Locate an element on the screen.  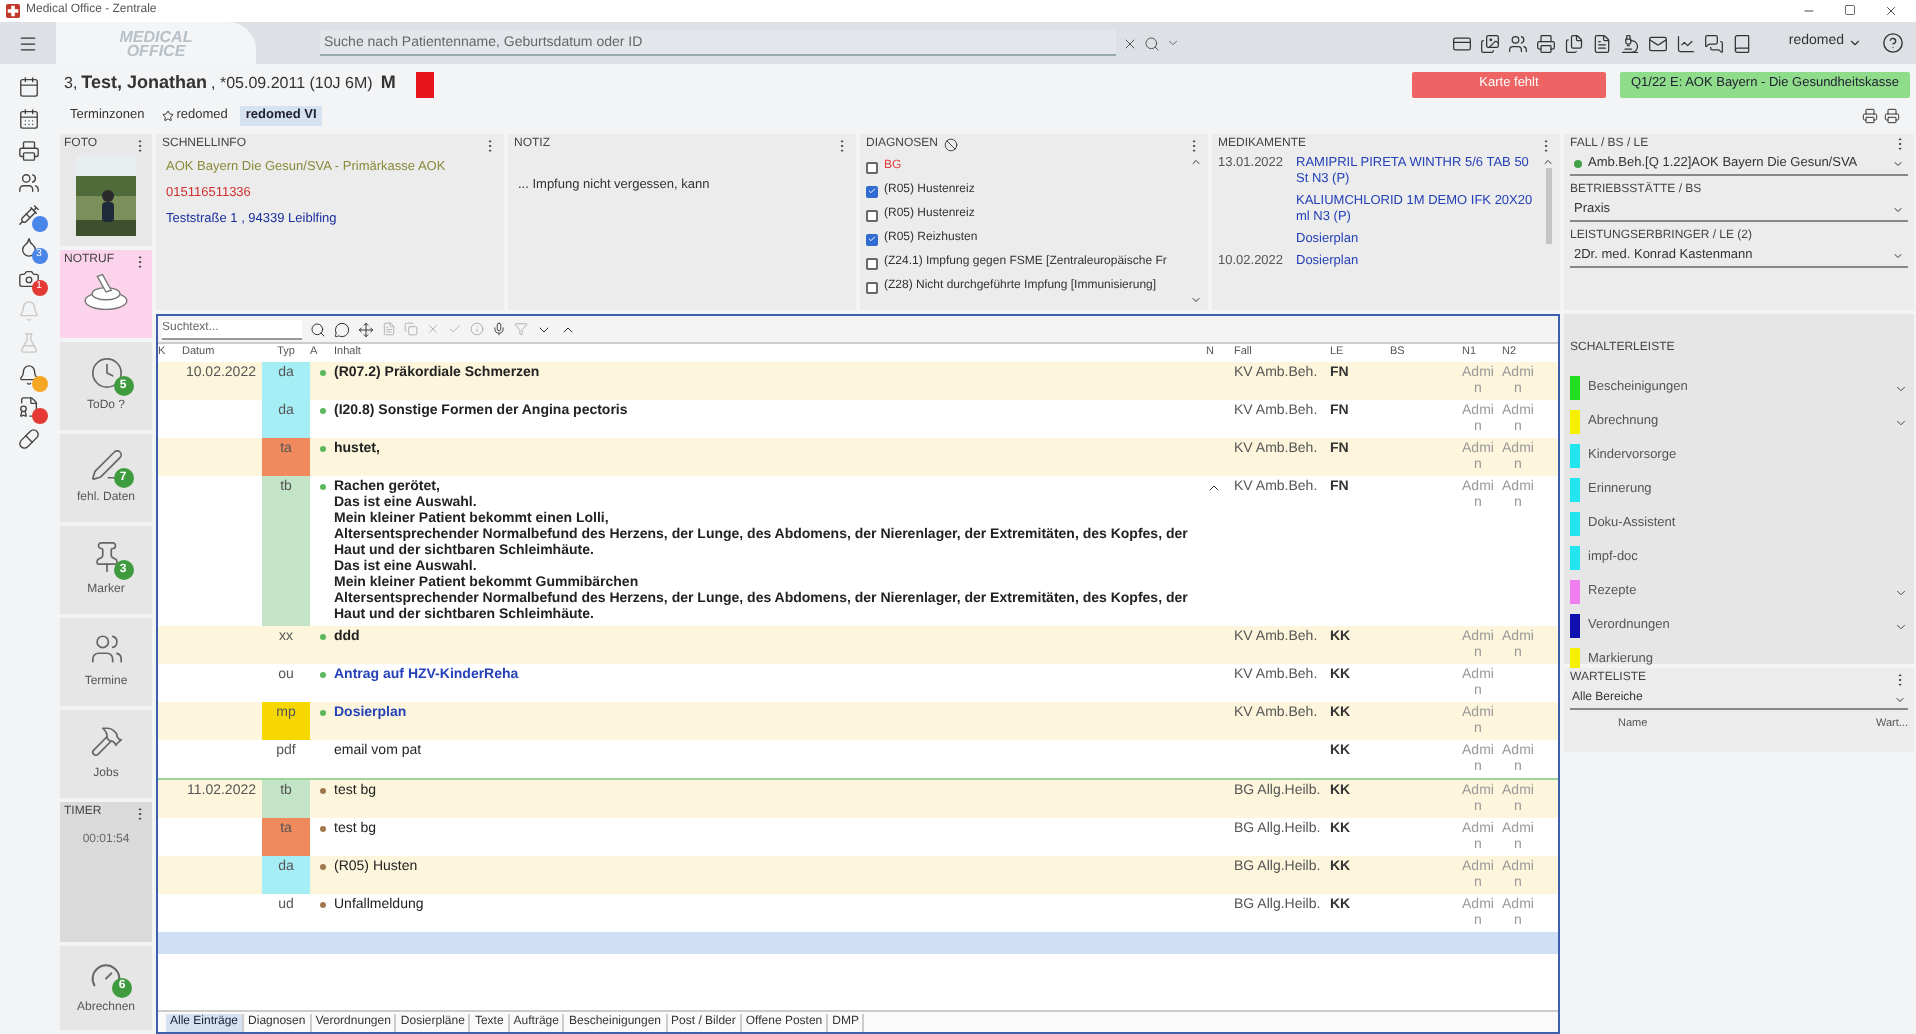
microphone-icon is located at coordinates (499, 329).